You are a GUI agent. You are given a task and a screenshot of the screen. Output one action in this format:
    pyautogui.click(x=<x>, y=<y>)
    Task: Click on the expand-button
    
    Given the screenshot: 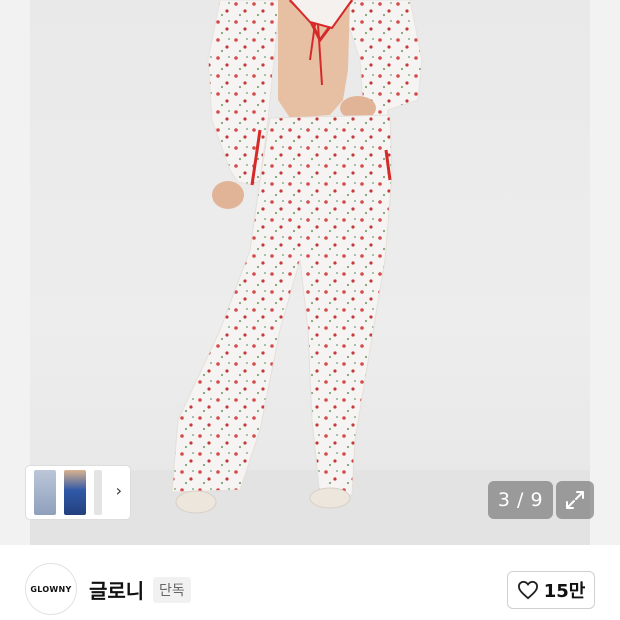 What is the action you would take?
    pyautogui.click(x=575, y=500)
    